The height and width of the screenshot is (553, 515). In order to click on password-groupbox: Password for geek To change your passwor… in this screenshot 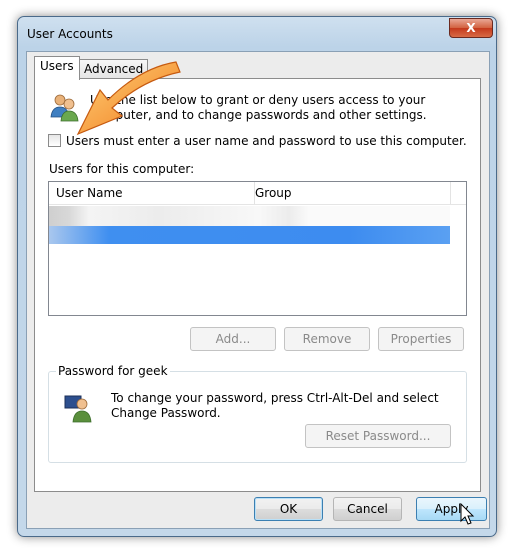, I will do `click(257, 413)`.